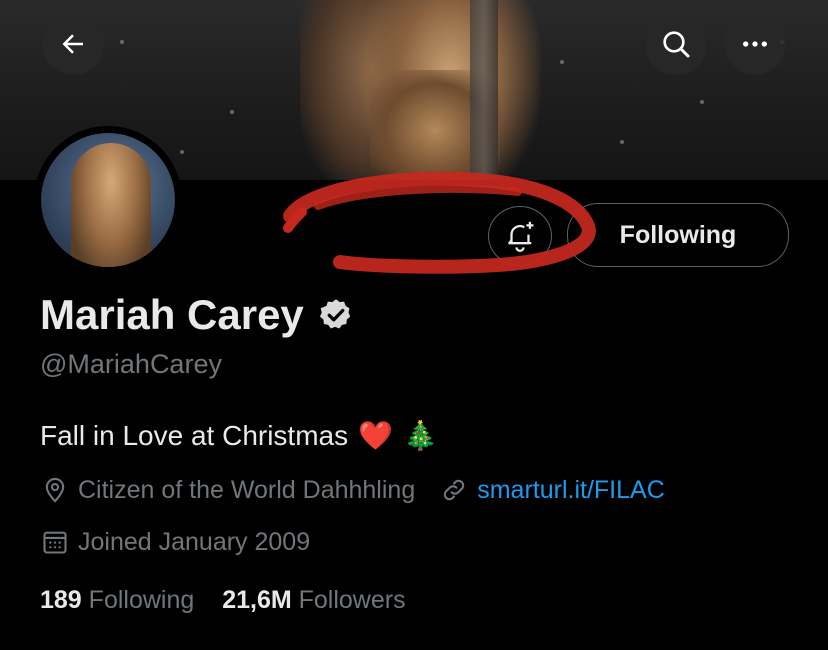 This screenshot has height=650, width=828. What do you see at coordinates (352, 600) in the screenshot?
I see `followers-label: Followers` at bounding box center [352, 600].